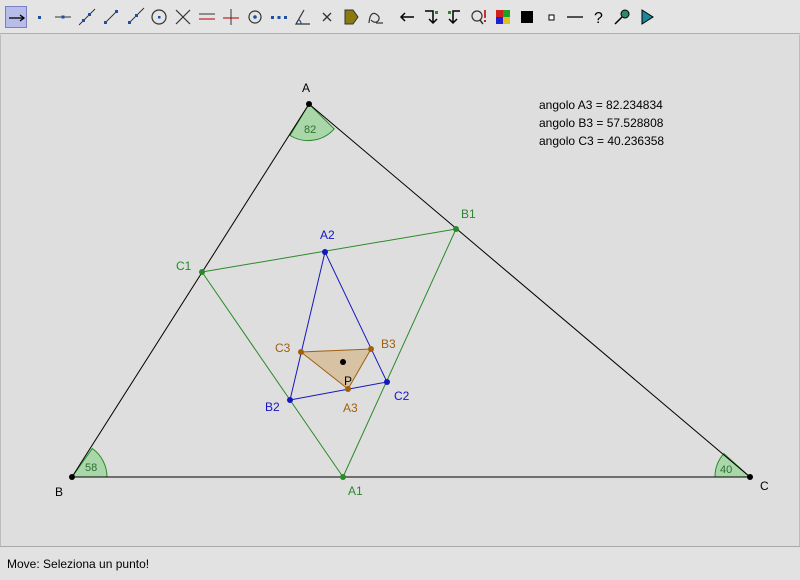 This screenshot has width=800, height=580. Describe the element at coordinates (402, 396) in the screenshot. I see `label-c2: C2` at that location.